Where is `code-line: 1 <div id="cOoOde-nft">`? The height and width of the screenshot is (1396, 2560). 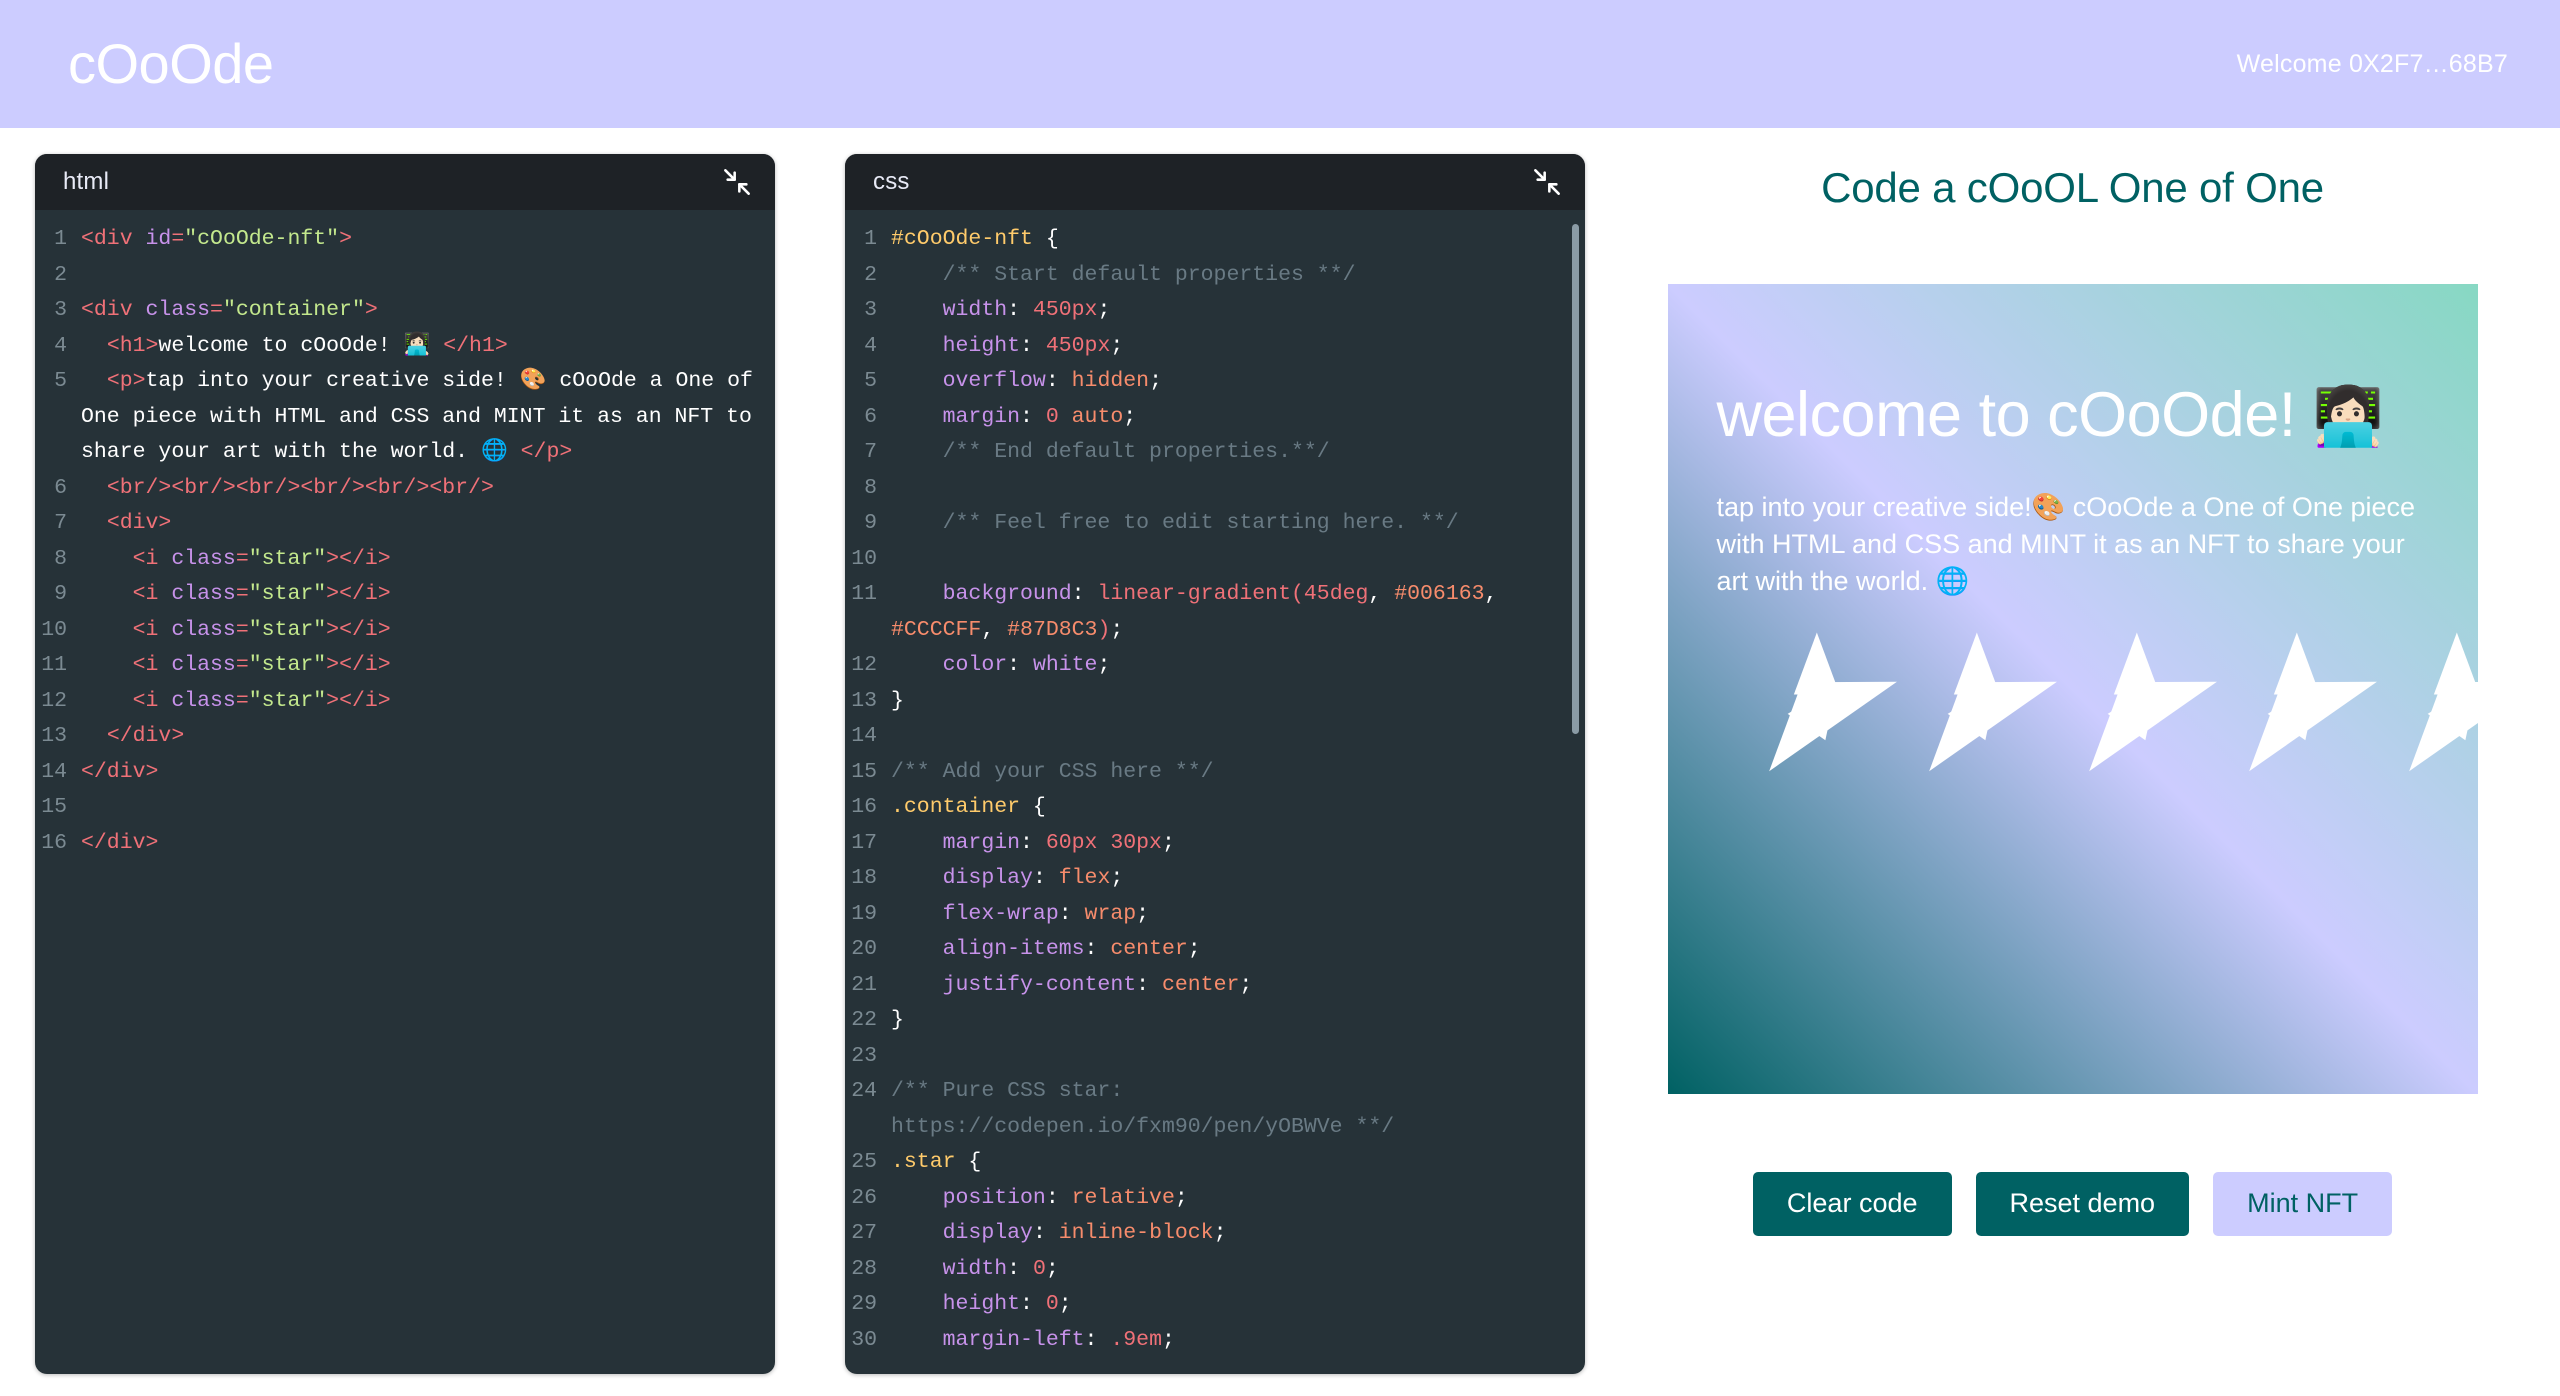 code-line: 1 <div id="cOoOde-nft"> is located at coordinates (405, 240).